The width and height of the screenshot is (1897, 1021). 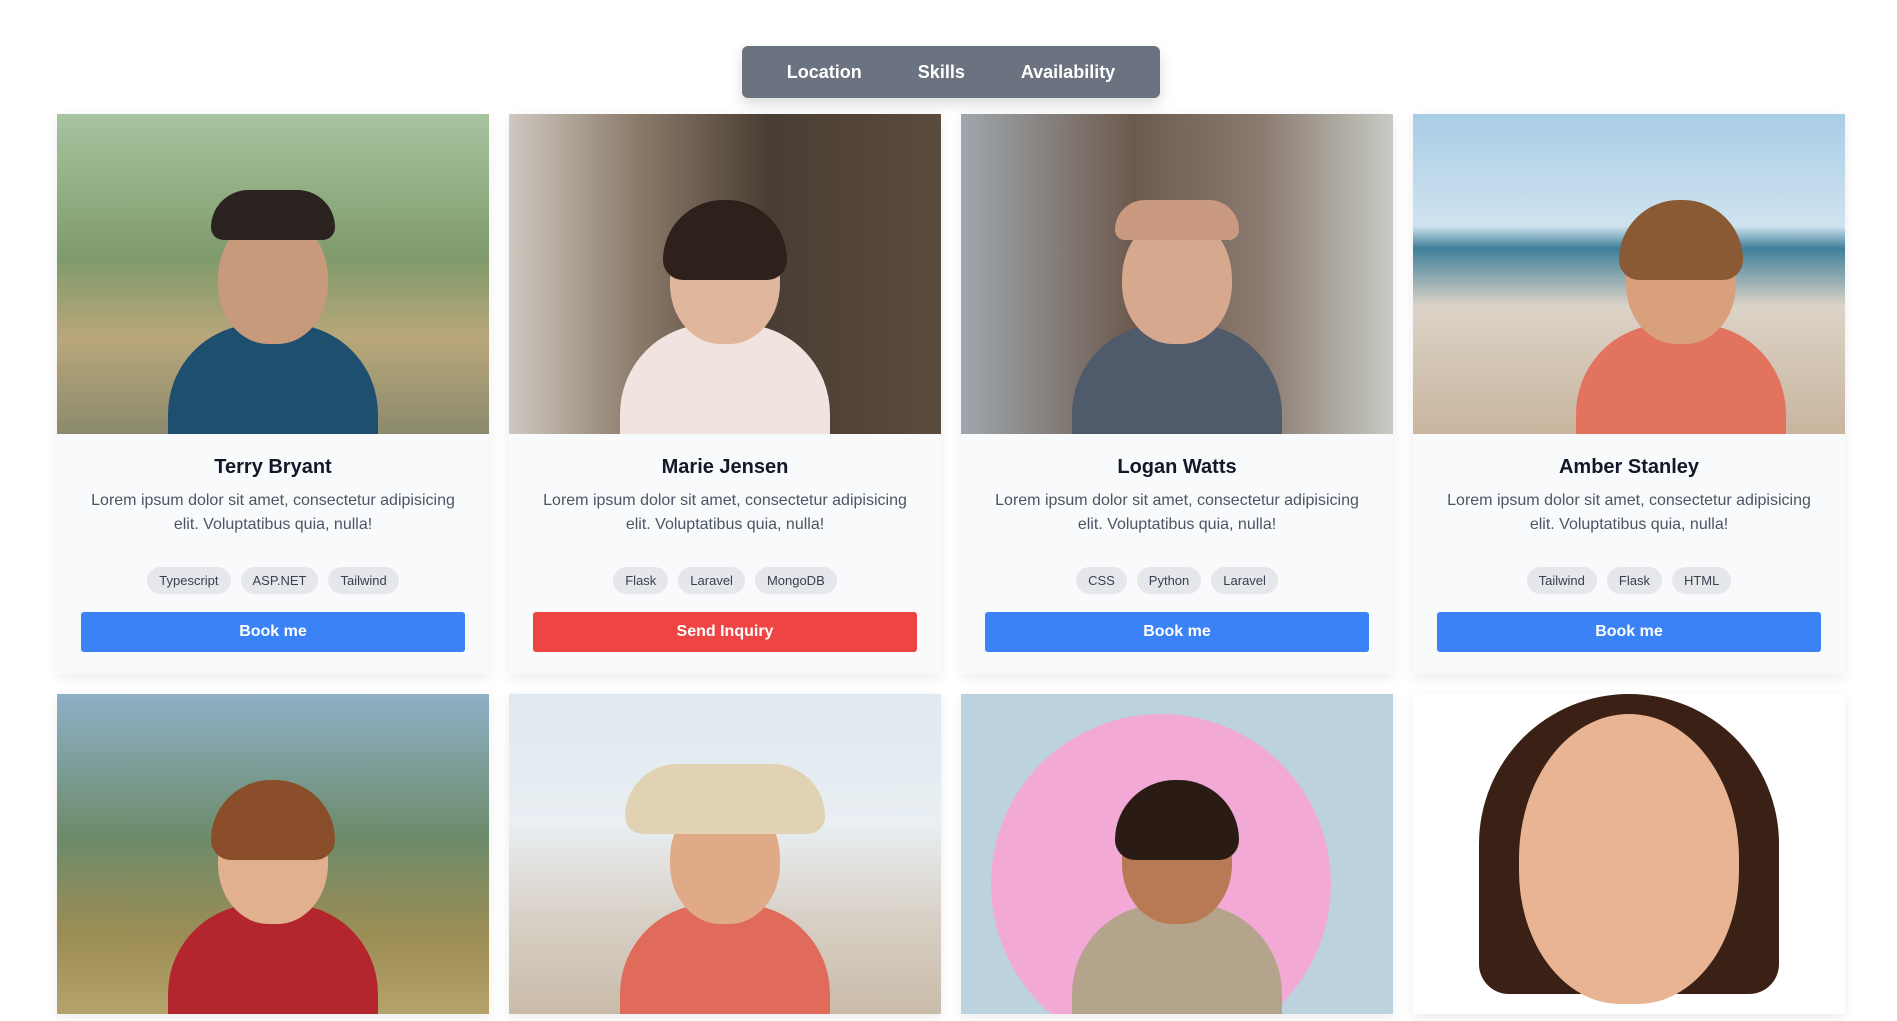 What do you see at coordinates (1629, 467) in the screenshot?
I see `profile-name: Amber Stanley` at bounding box center [1629, 467].